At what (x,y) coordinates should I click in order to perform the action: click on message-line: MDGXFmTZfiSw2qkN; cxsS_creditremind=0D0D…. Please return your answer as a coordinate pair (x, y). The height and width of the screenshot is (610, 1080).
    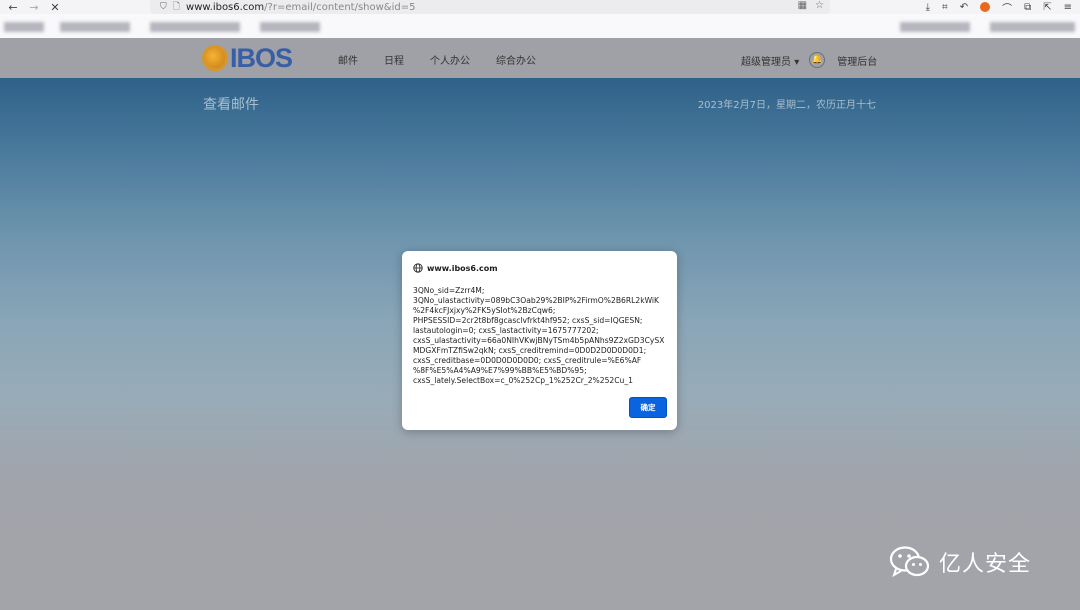
    Looking at the image, I should click on (530, 350).